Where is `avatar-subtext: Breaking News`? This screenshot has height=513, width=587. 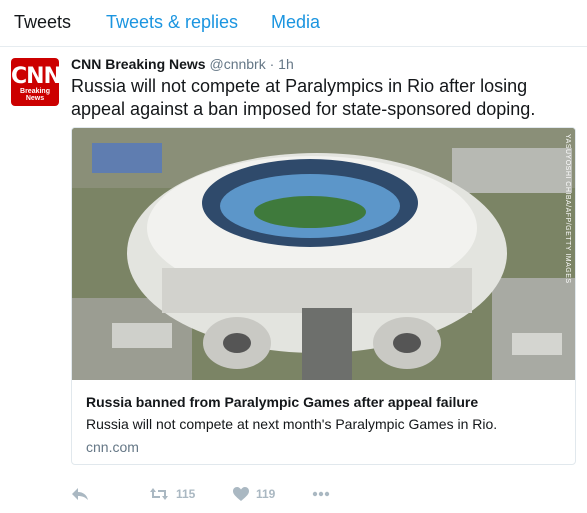 avatar-subtext: Breaking News is located at coordinates (35, 95).